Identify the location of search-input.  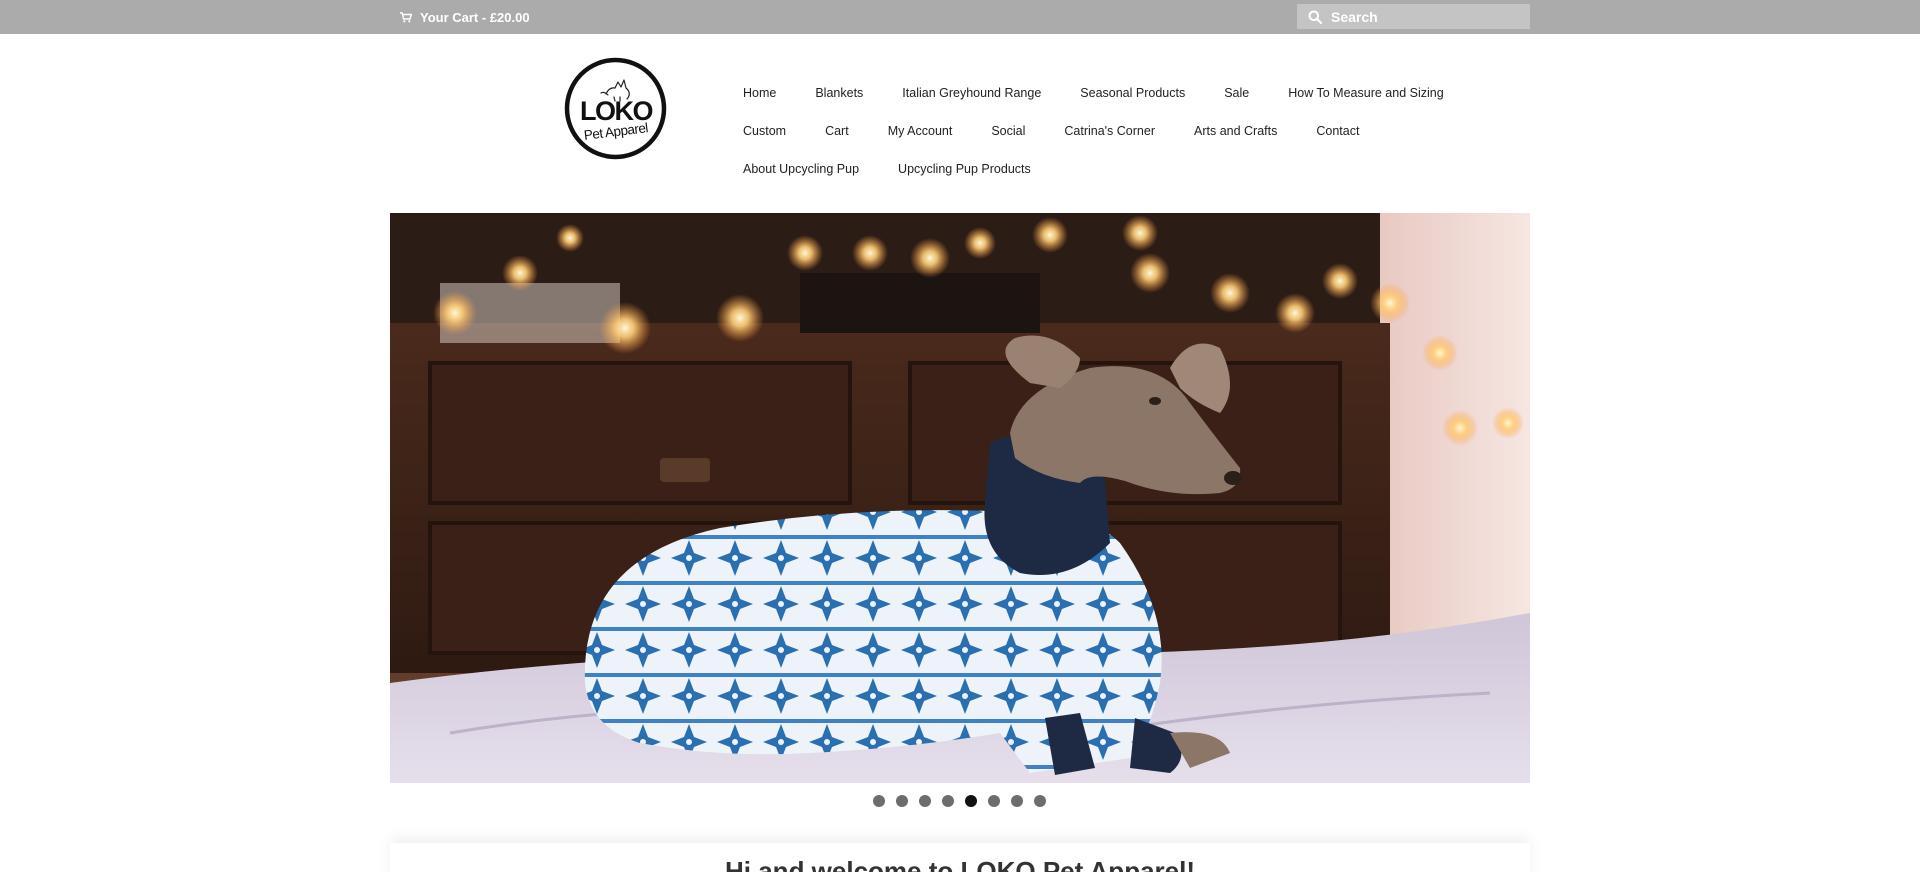
(1426, 16).